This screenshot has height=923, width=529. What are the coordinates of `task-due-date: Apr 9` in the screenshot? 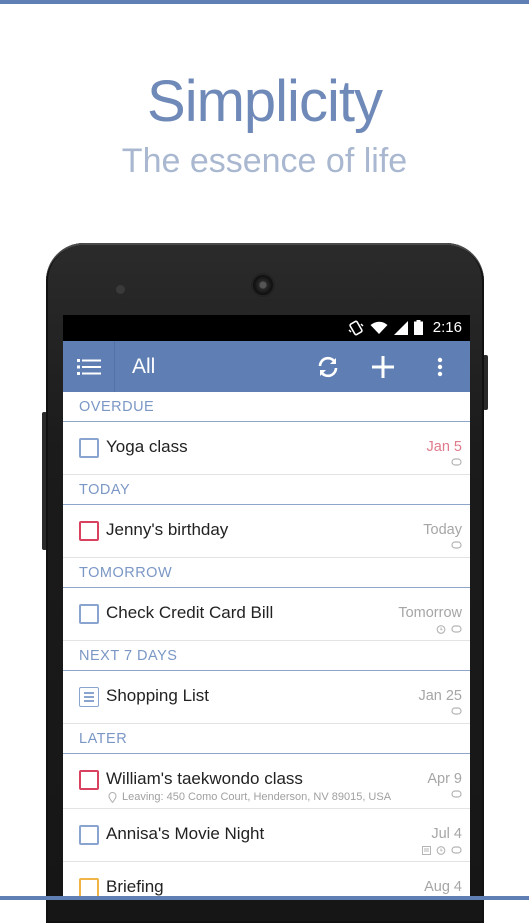 It's located at (444, 779).